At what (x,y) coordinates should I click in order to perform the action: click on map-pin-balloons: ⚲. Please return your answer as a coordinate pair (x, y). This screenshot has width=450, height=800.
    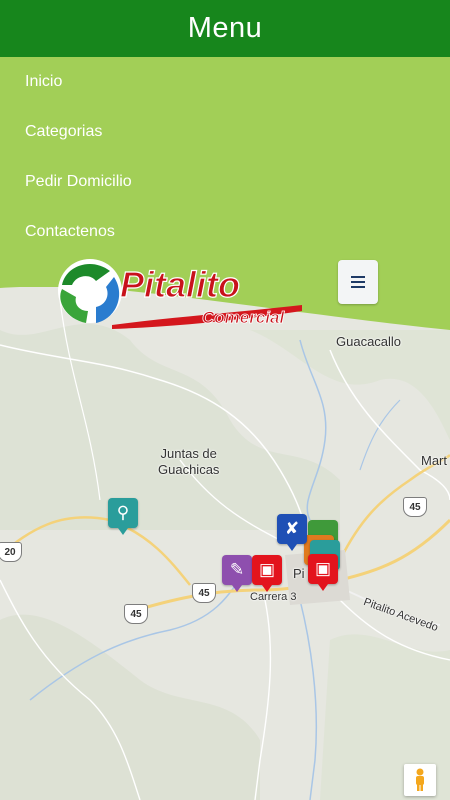
    Looking at the image, I should click on (123, 516).